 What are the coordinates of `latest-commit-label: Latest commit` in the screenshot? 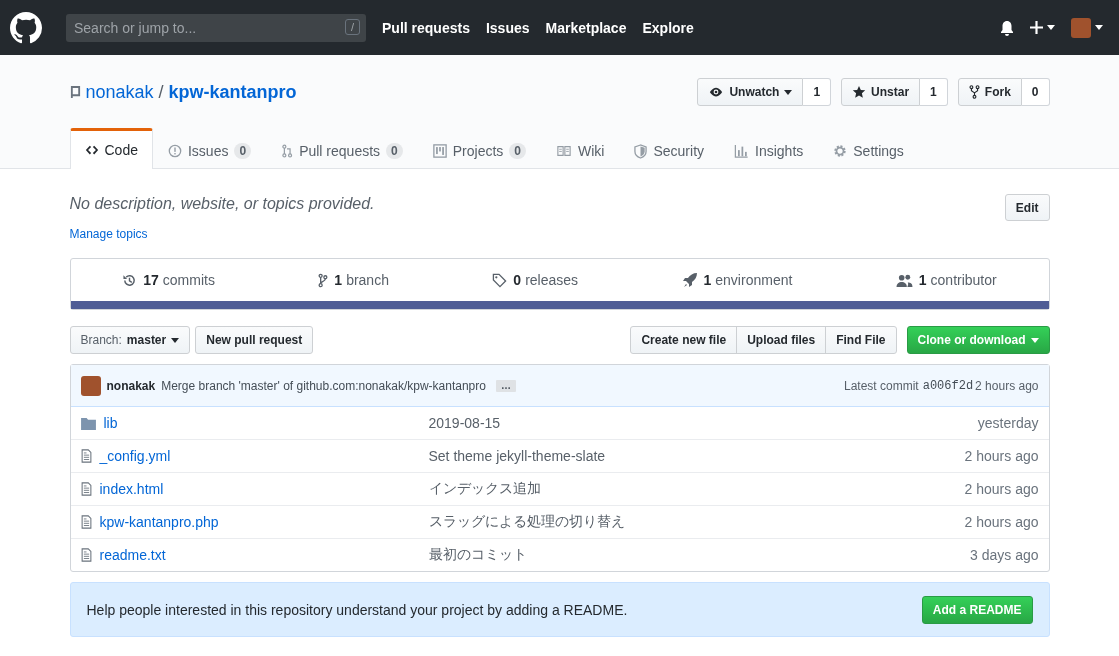 It's located at (881, 385).